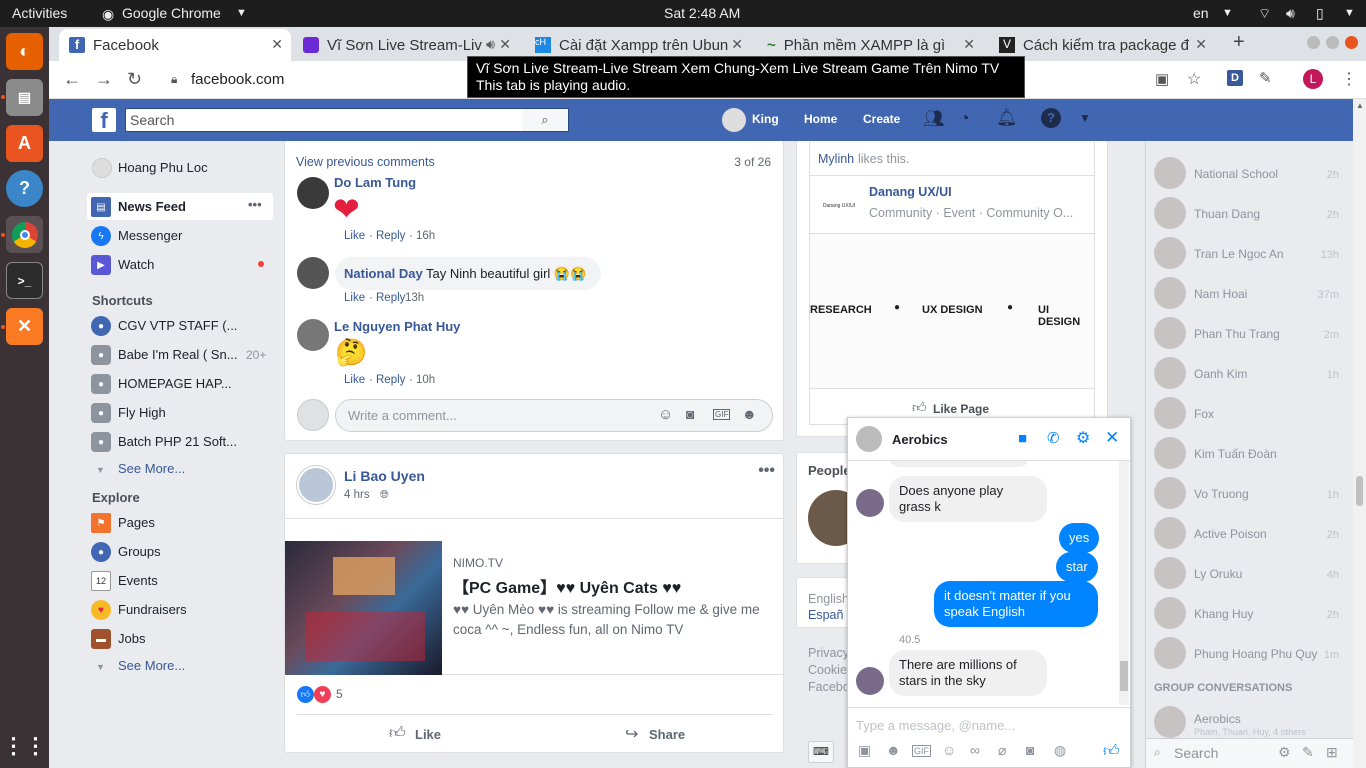 This screenshot has width=1366, height=768. What do you see at coordinates (138, 580) in the screenshot?
I see `explore-item-events: Events` at bounding box center [138, 580].